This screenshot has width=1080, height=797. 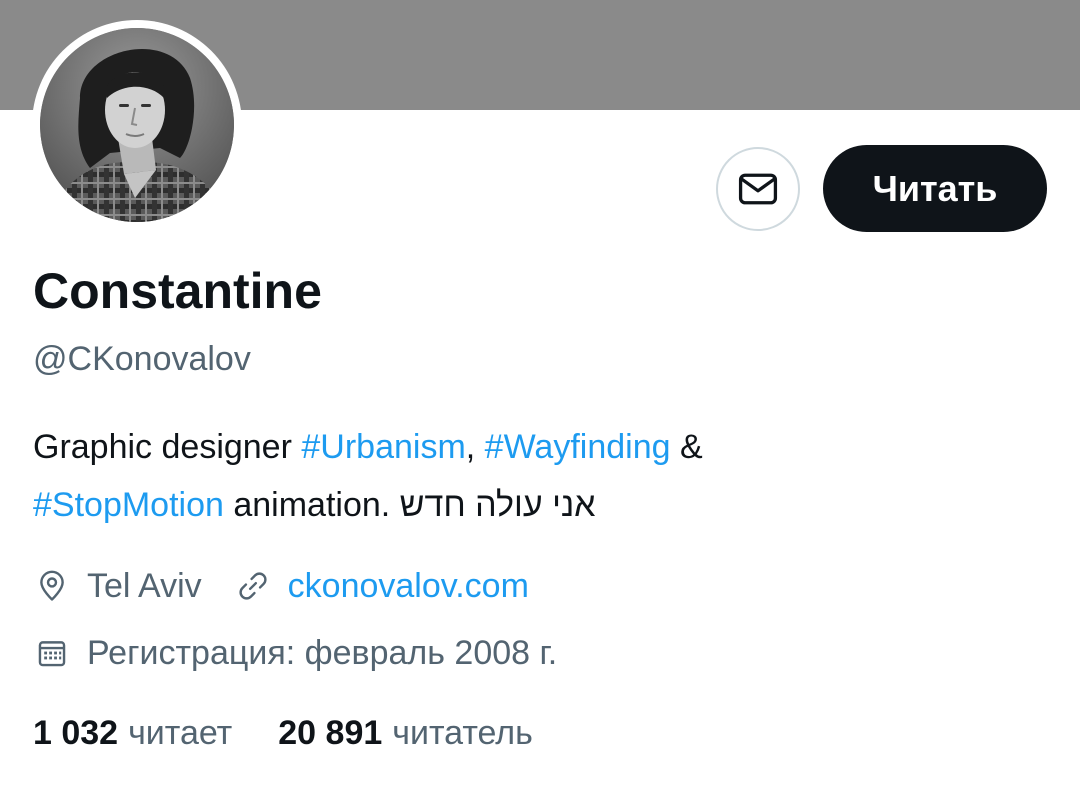 I want to click on message-button, so click(x=758, y=189).